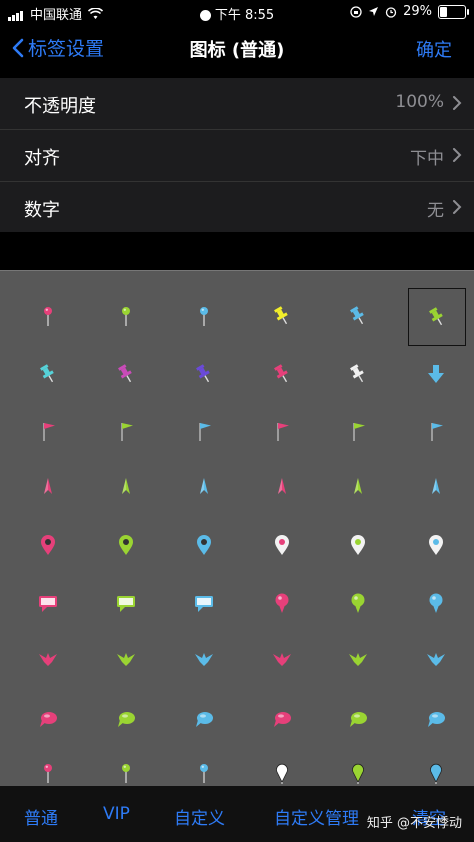 This screenshot has height=842, width=474. Describe the element at coordinates (358, 316) in the screenshot. I see `pushpin-blue-icon` at that location.